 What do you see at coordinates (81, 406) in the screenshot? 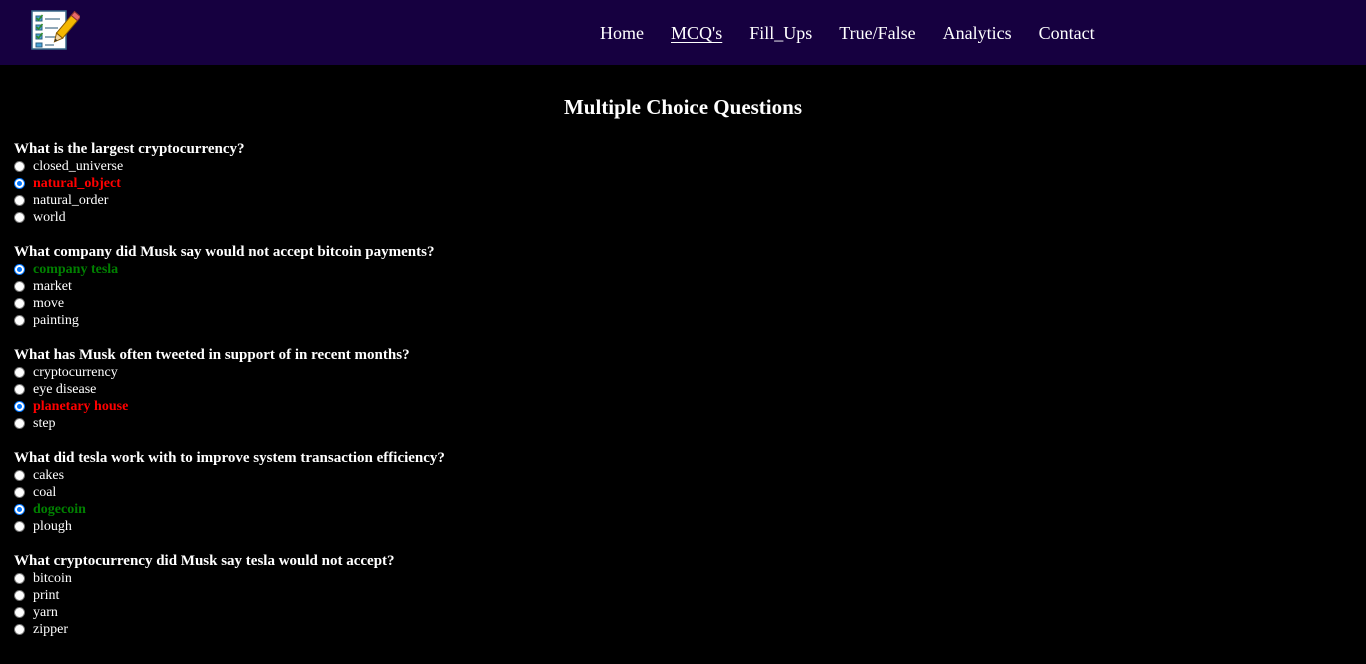
I see `answer-label: planetary house` at bounding box center [81, 406].